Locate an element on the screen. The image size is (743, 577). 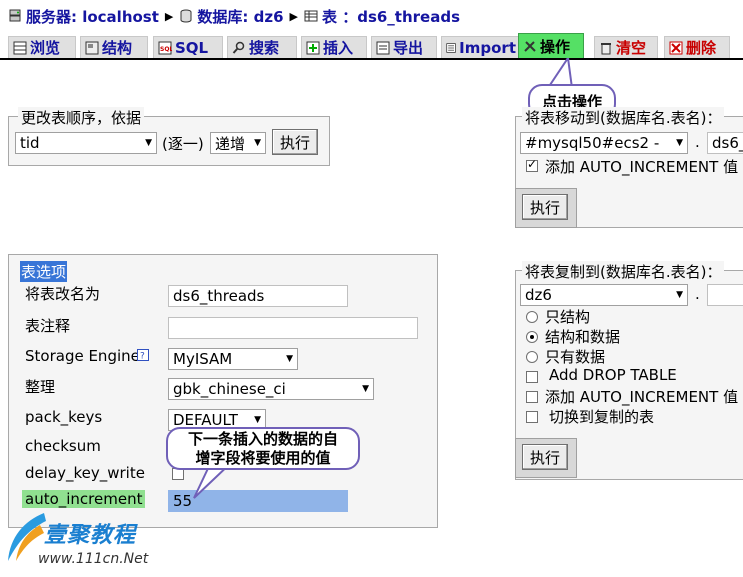
move-legend: 将表移动到(数据库名.表名)： is located at coordinates (623, 117).